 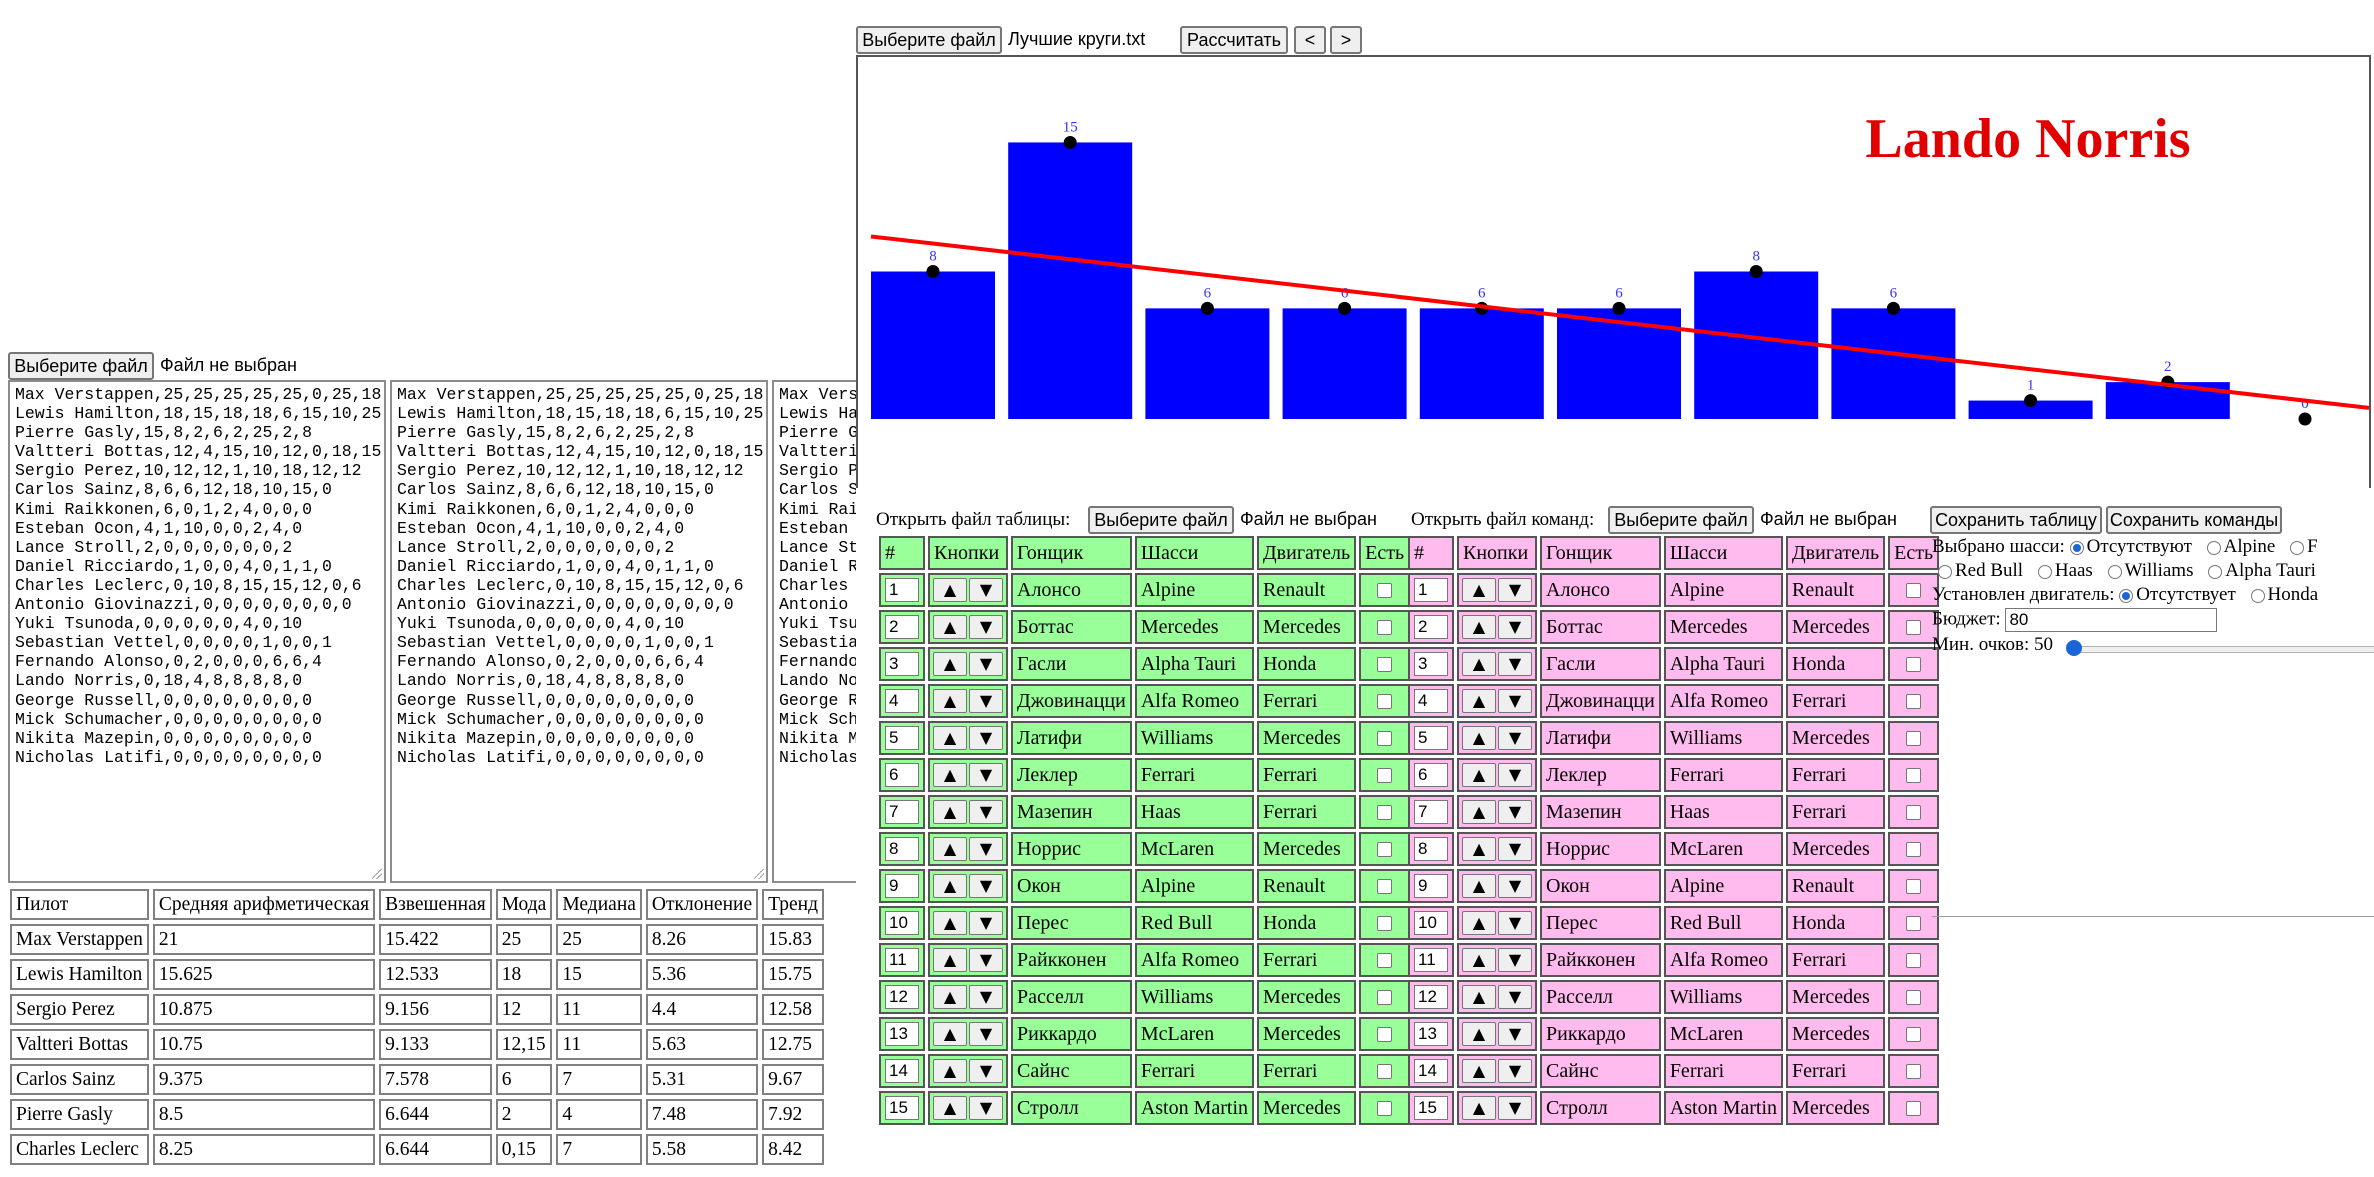 What do you see at coordinates (902, 812) in the screenshot?
I see `row-number-input: 7` at bounding box center [902, 812].